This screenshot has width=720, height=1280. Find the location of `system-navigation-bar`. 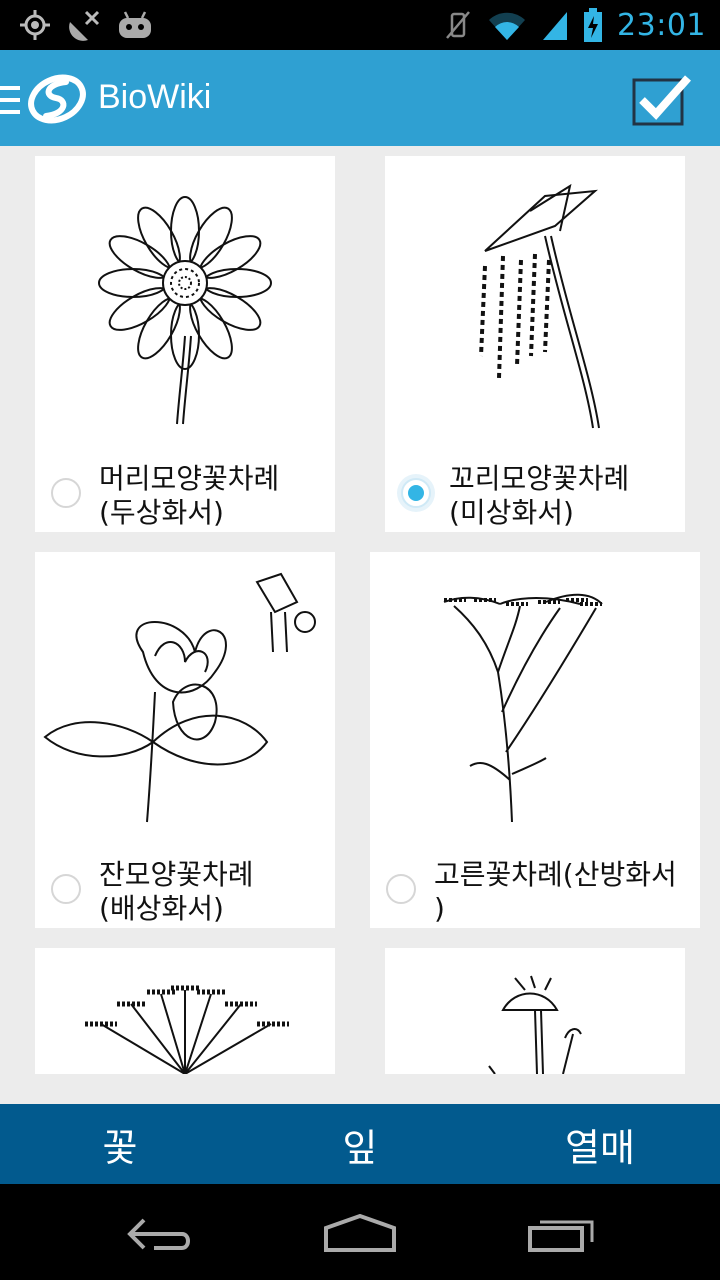

system-navigation-bar is located at coordinates (360, 1232).